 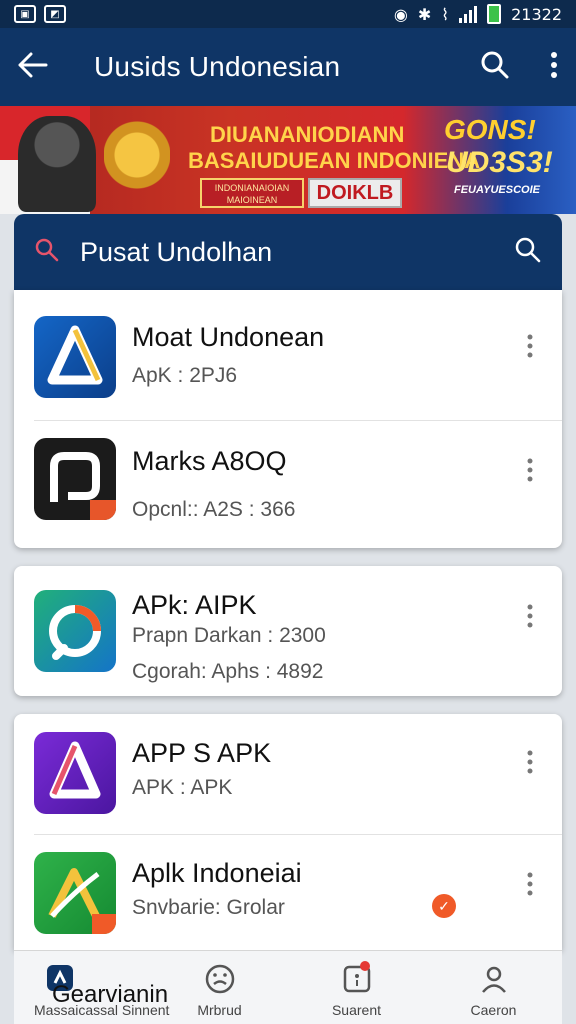 I want to click on search-header: Pusat Undolhan, so click(x=288, y=252).